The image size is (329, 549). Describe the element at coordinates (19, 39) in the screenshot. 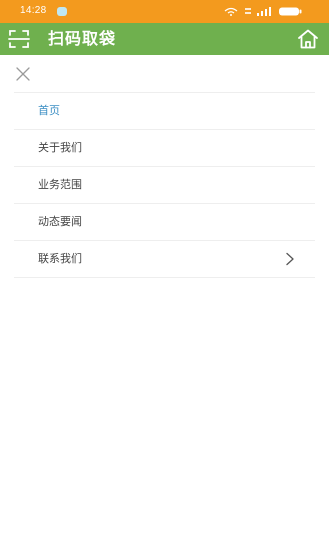

I see `scan-icon` at that location.